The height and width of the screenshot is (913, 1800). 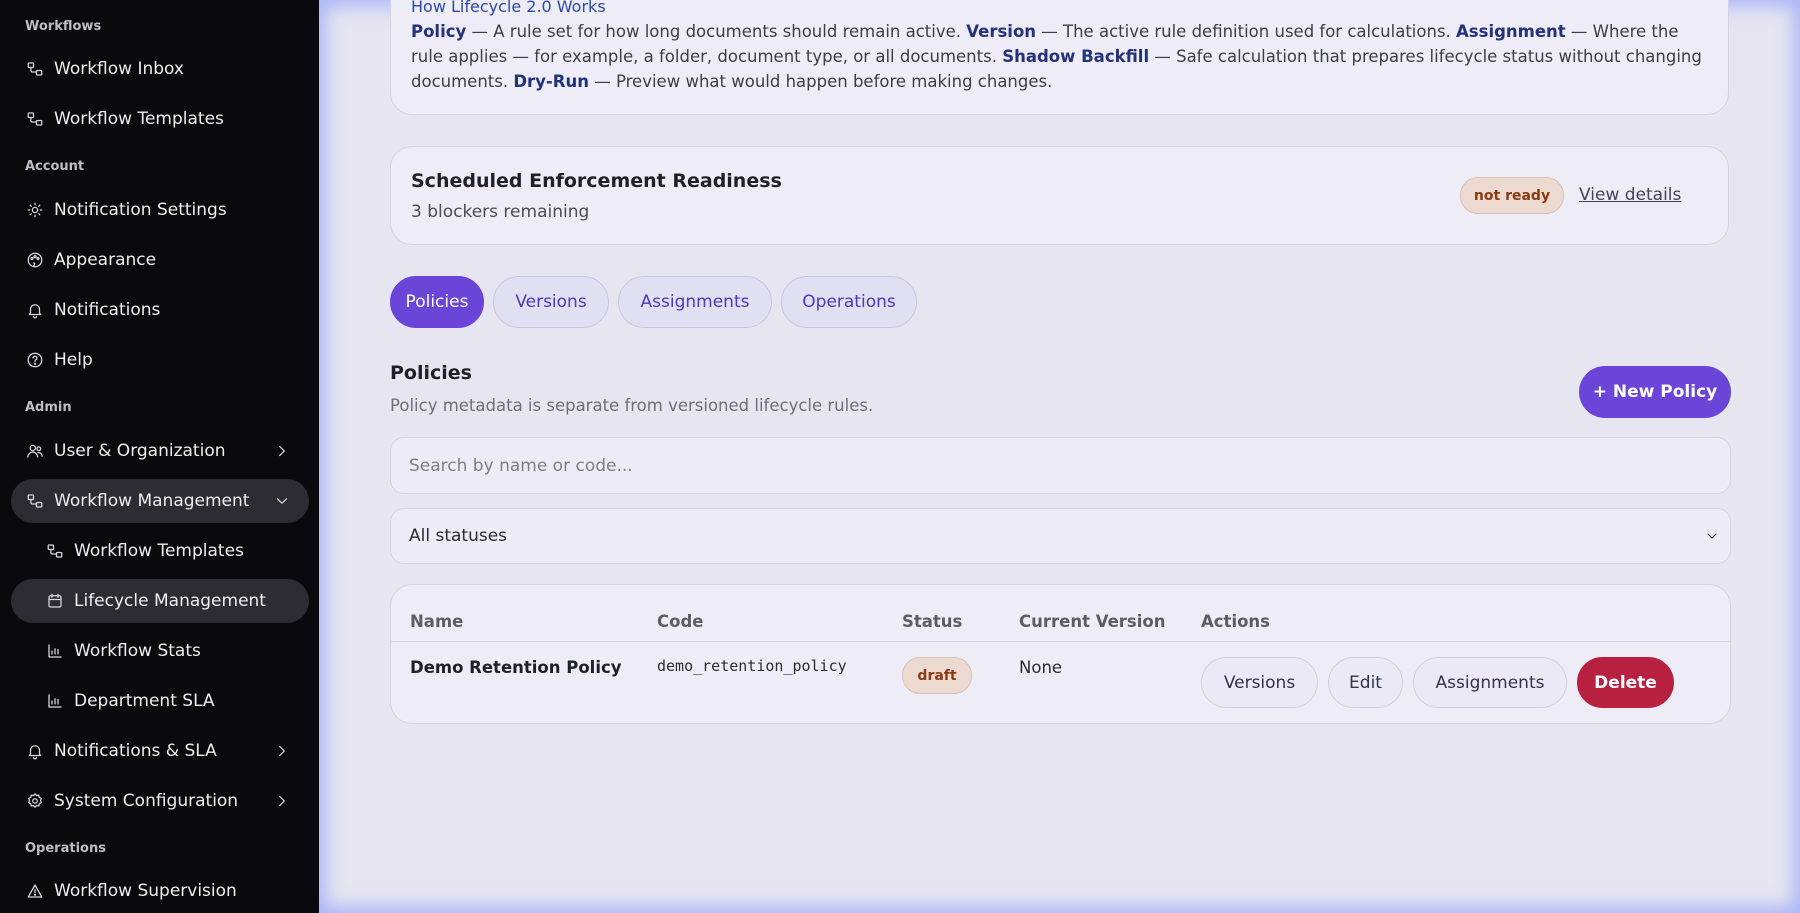 What do you see at coordinates (695, 302) in the screenshot?
I see `tab-assignments: Assignments` at bounding box center [695, 302].